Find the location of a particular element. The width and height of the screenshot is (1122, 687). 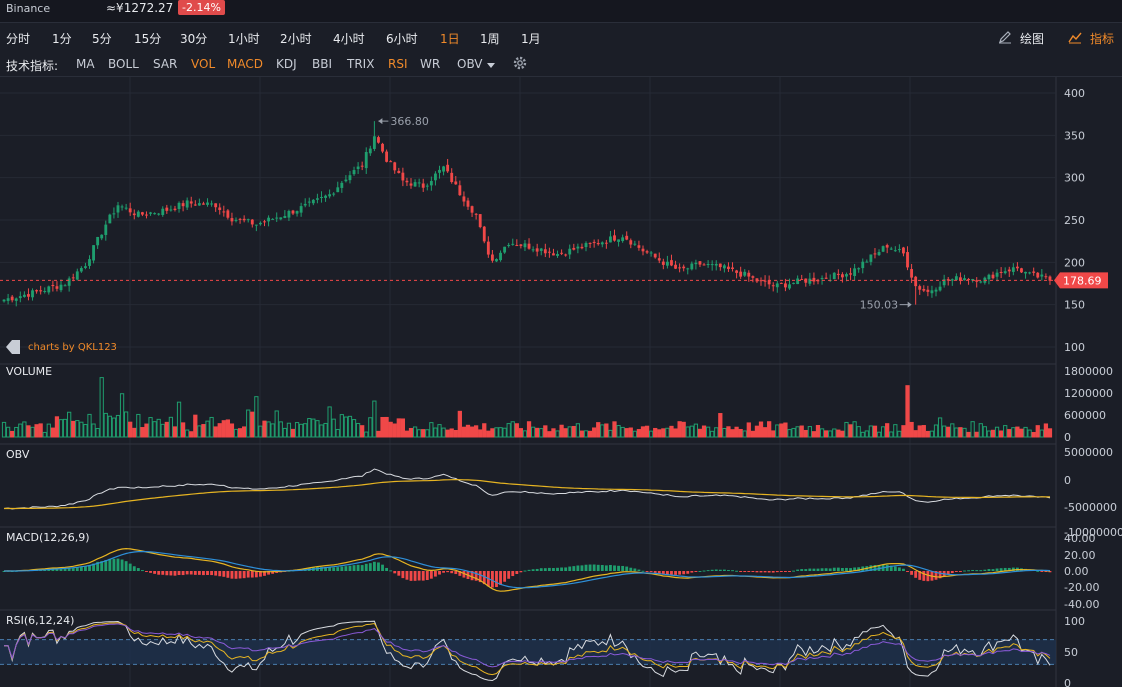

ind-kdj: KDJ is located at coordinates (286, 64).